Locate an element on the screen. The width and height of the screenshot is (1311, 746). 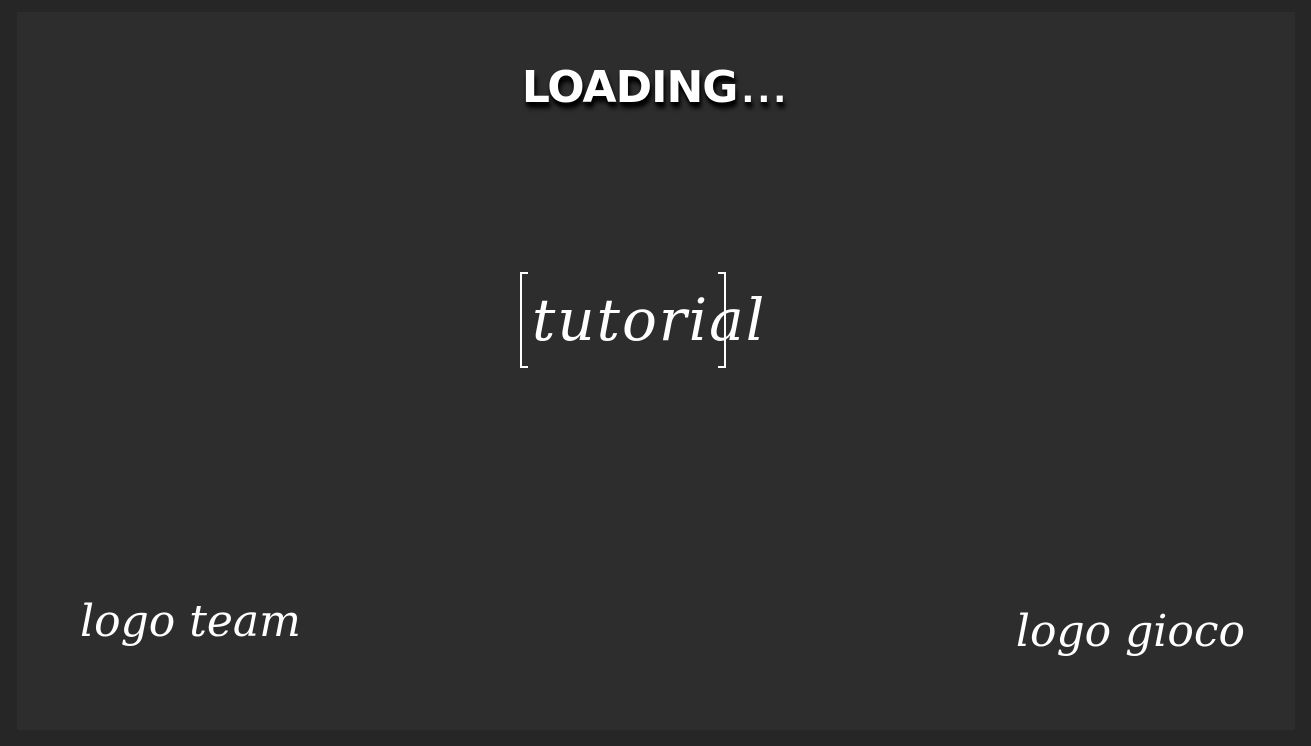
loading-label: LOADING is located at coordinates (630, 87).